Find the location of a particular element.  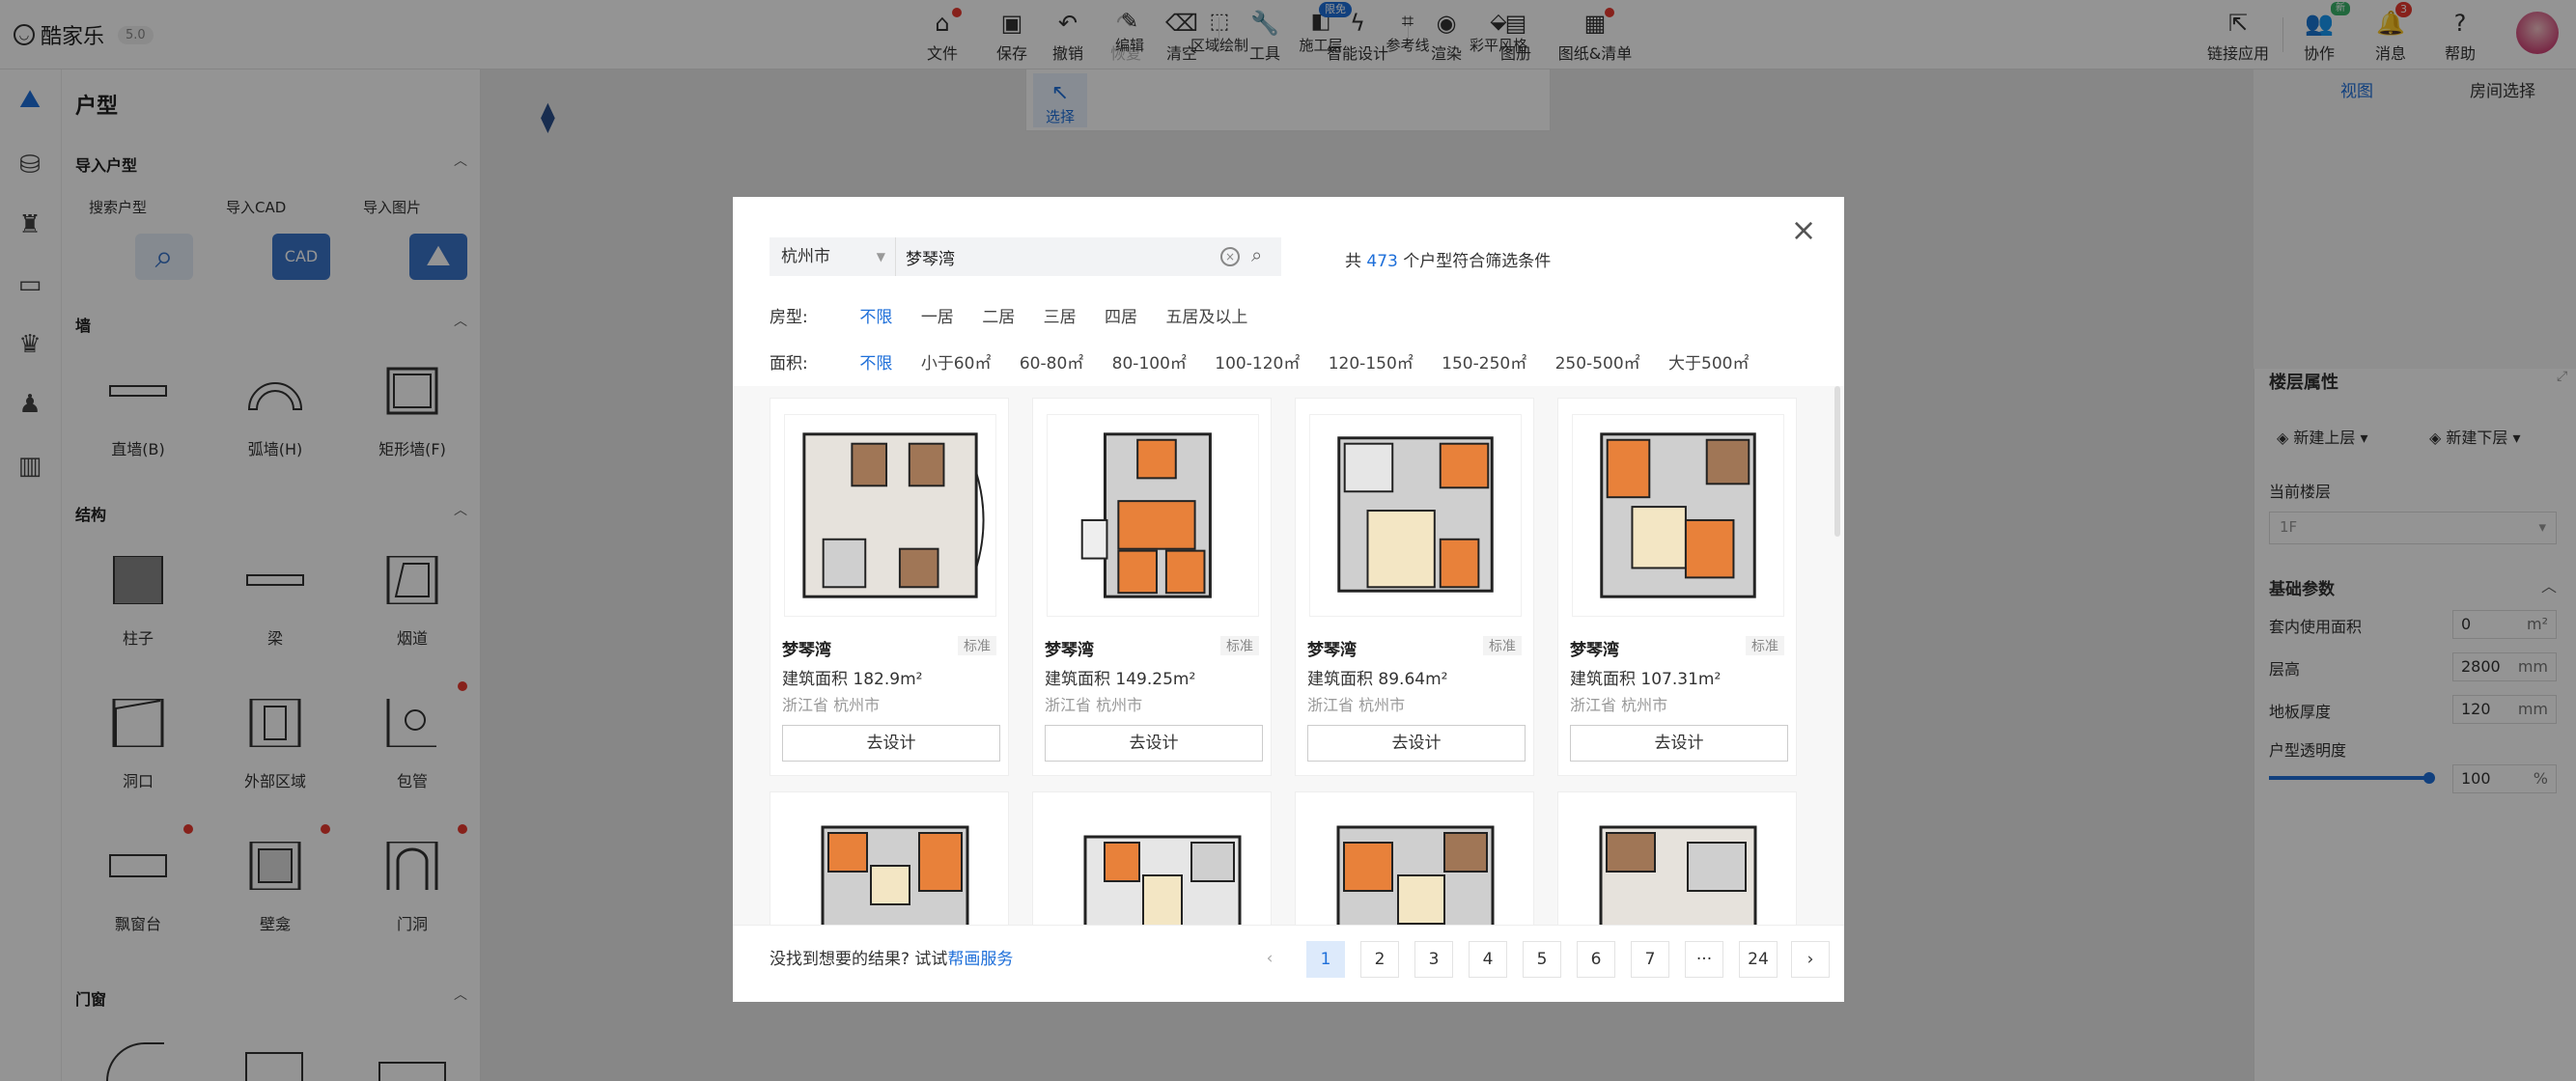

floorplan-card: 梦琴湾 标准 建筑面积 89.64m² 浙江省 杭州市 去设计 is located at coordinates (1415, 587).